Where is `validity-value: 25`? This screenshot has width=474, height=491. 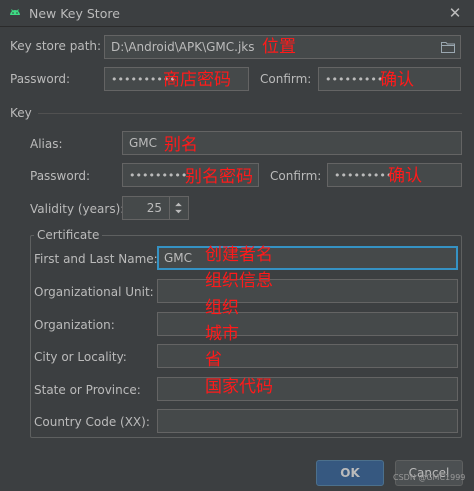 validity-value: 25 is located at coordinates (154, 208).